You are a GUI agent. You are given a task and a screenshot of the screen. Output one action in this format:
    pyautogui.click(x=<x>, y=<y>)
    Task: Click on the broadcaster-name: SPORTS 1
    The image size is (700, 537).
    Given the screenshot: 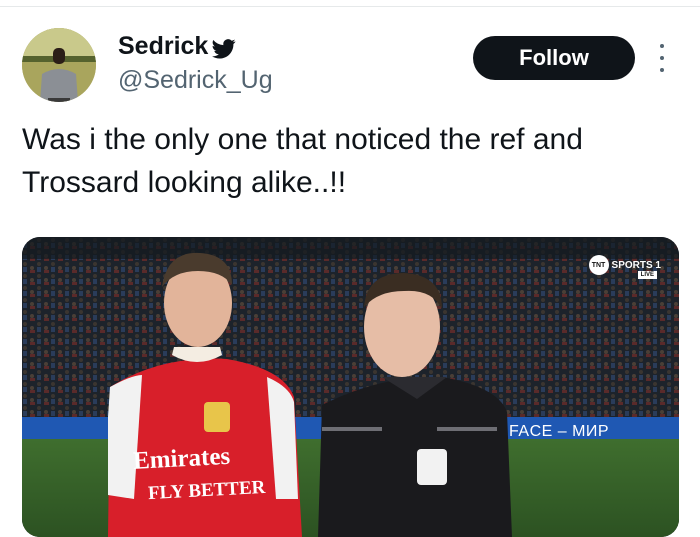 What is the action you would take?
    pyautogui.click(x=636, y=265)
    